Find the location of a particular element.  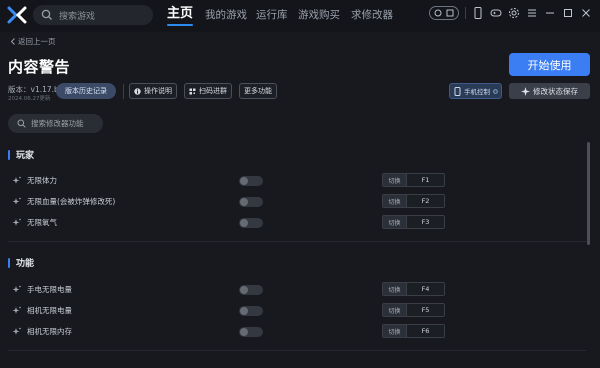

save-state-label: 修改状态保存 is located at coordinates (555, 91).